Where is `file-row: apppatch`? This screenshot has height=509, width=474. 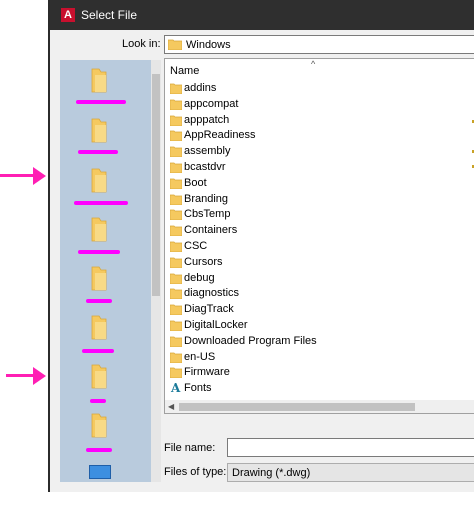 file-row: apppatch is located at coordinates (320, 121).